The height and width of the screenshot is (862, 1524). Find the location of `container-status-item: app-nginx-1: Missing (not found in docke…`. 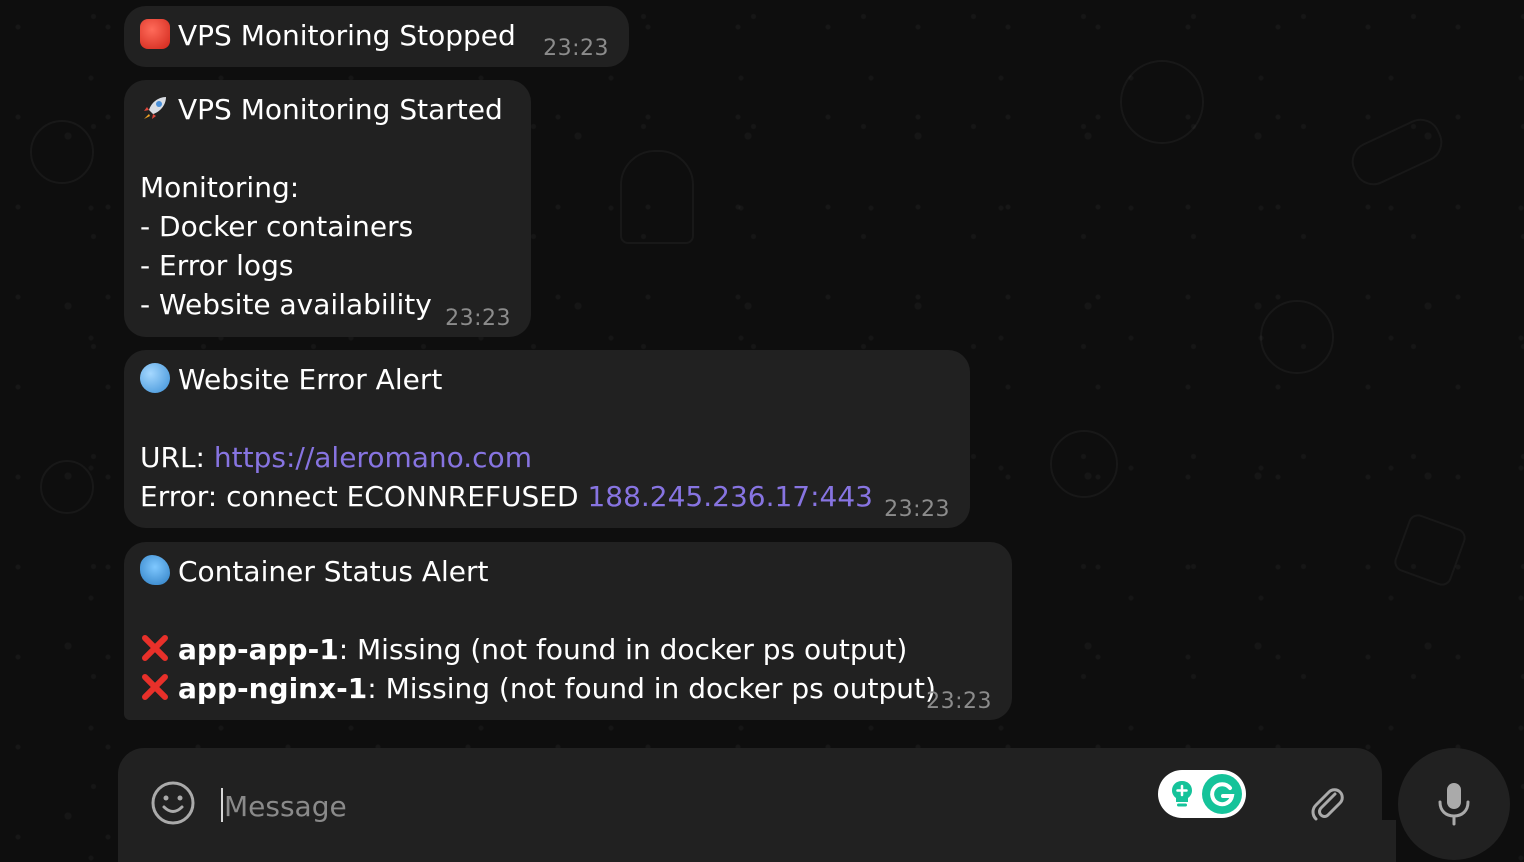

container-status-item: app-nginx-1: Missing (not found in docke… is located at coordinates (568, 688).